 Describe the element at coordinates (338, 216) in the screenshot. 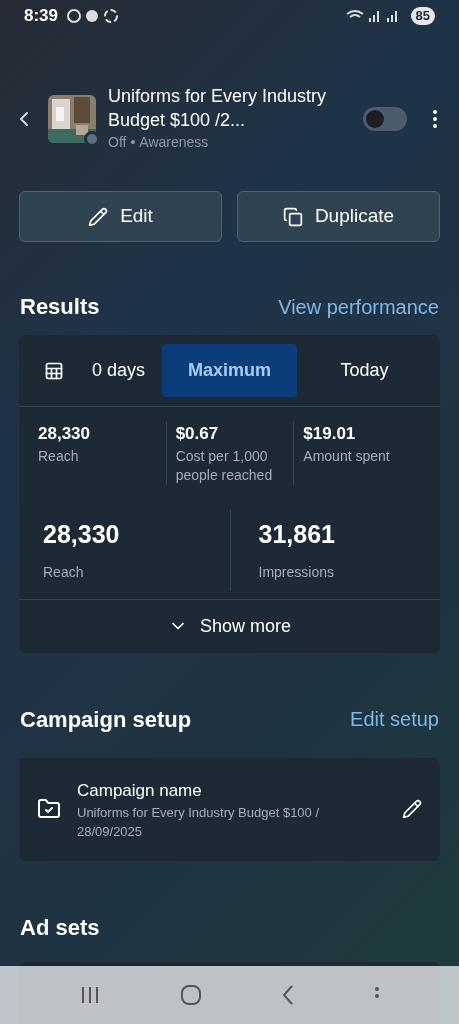

I see `duplicate-button: Duplicate` at that location.